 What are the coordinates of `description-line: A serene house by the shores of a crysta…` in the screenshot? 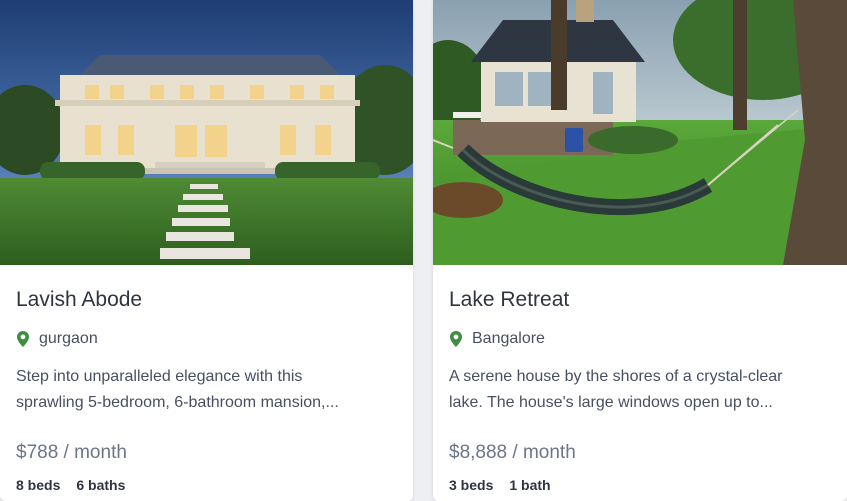 It's located at (616, 376).